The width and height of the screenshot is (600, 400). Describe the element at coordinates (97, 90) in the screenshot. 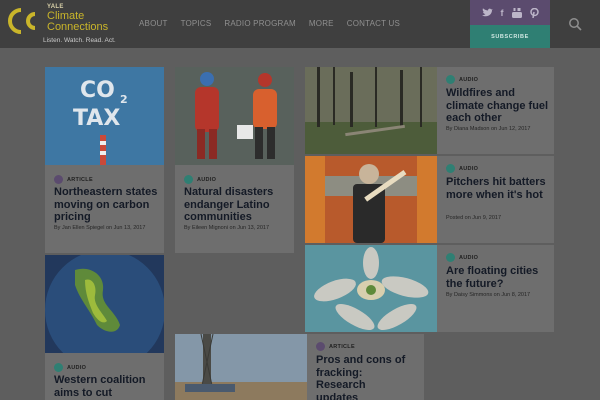

I see `svg-text: CO` at that location.